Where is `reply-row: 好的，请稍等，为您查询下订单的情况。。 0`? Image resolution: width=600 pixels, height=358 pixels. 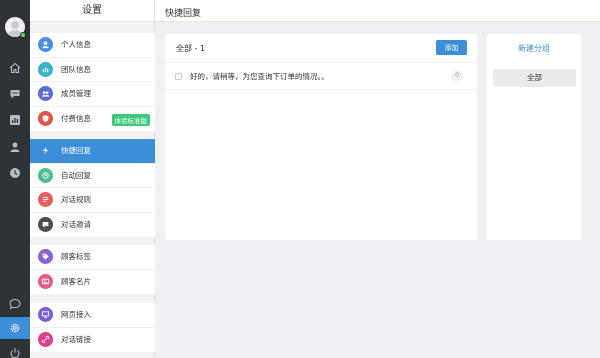 reply-row: 好的，请稍等，为您查询下订单的情况。。 0 is located at coordinates (321, 76).